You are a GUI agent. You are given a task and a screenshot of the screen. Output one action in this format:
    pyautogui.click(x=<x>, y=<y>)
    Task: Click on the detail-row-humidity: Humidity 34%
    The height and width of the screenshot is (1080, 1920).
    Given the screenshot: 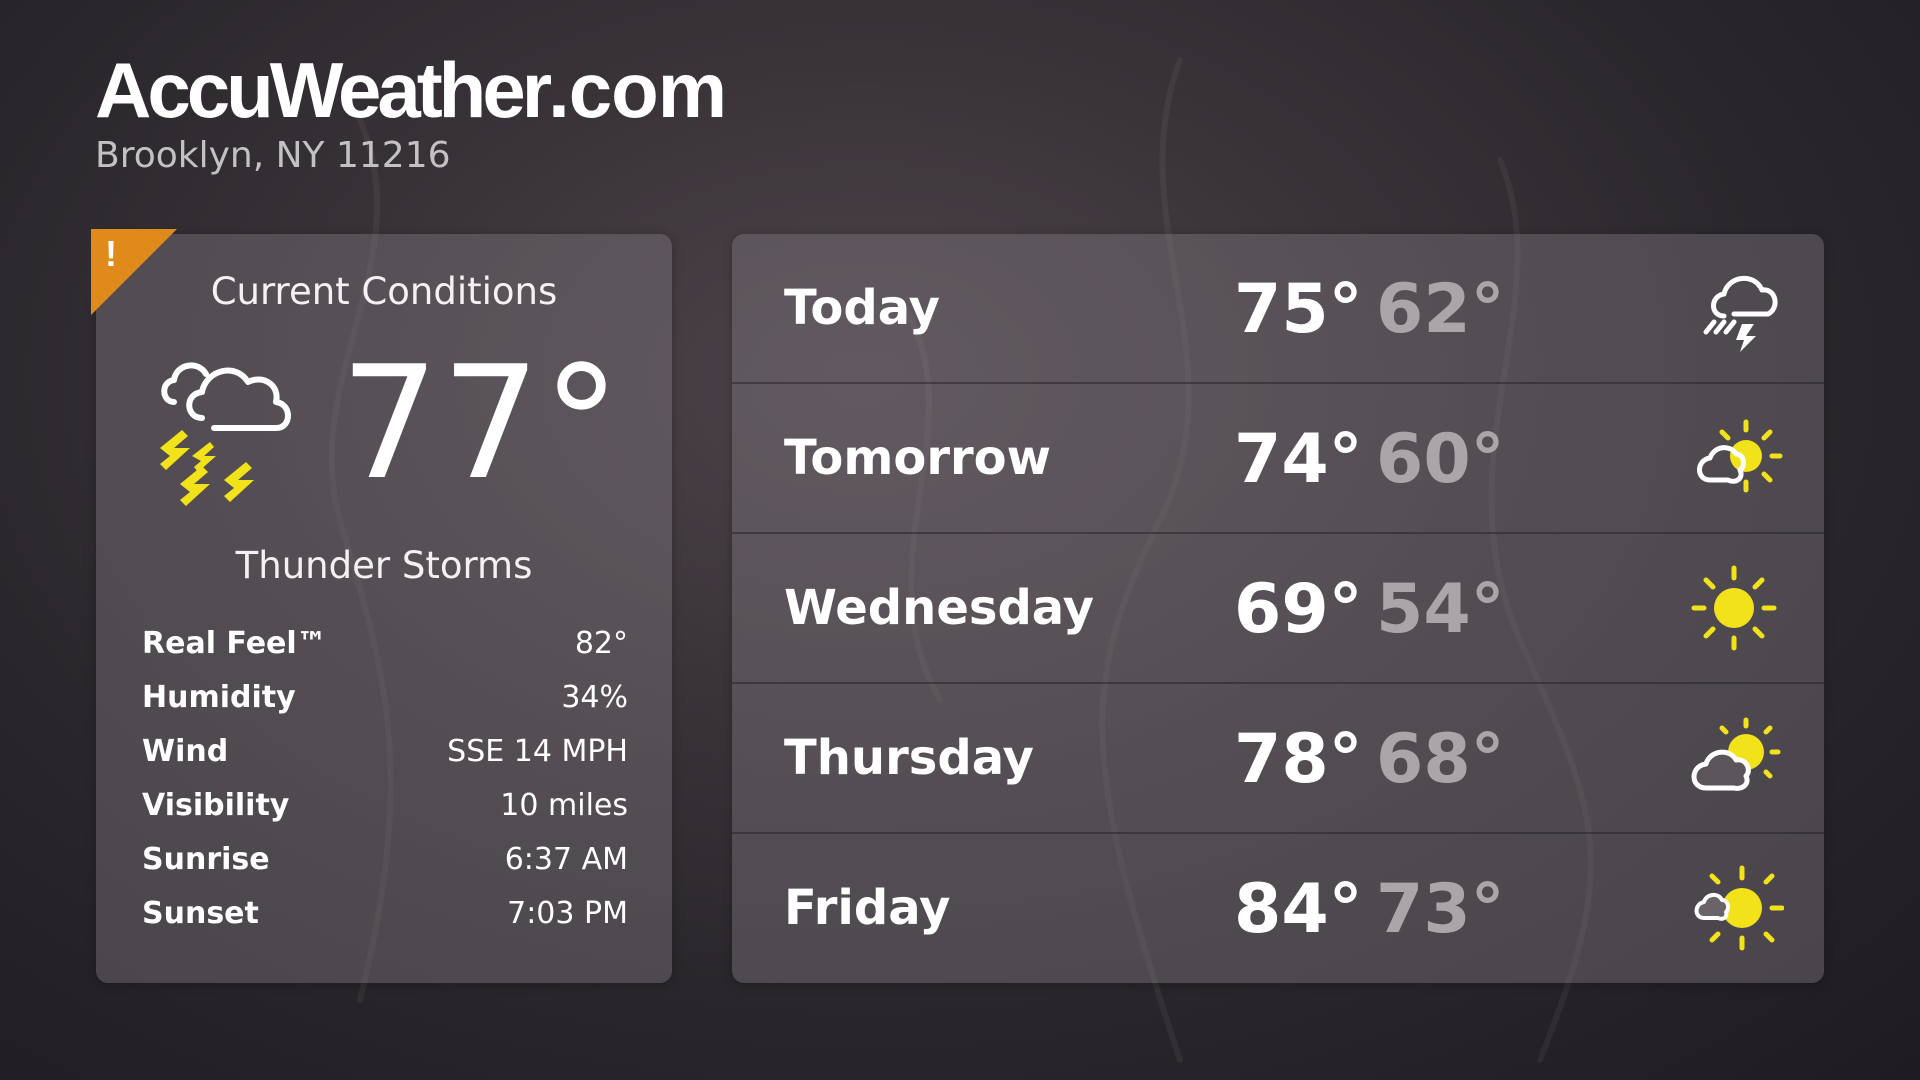 What is the action you would take?
    pyautogui.click(x=385, y=707)
    